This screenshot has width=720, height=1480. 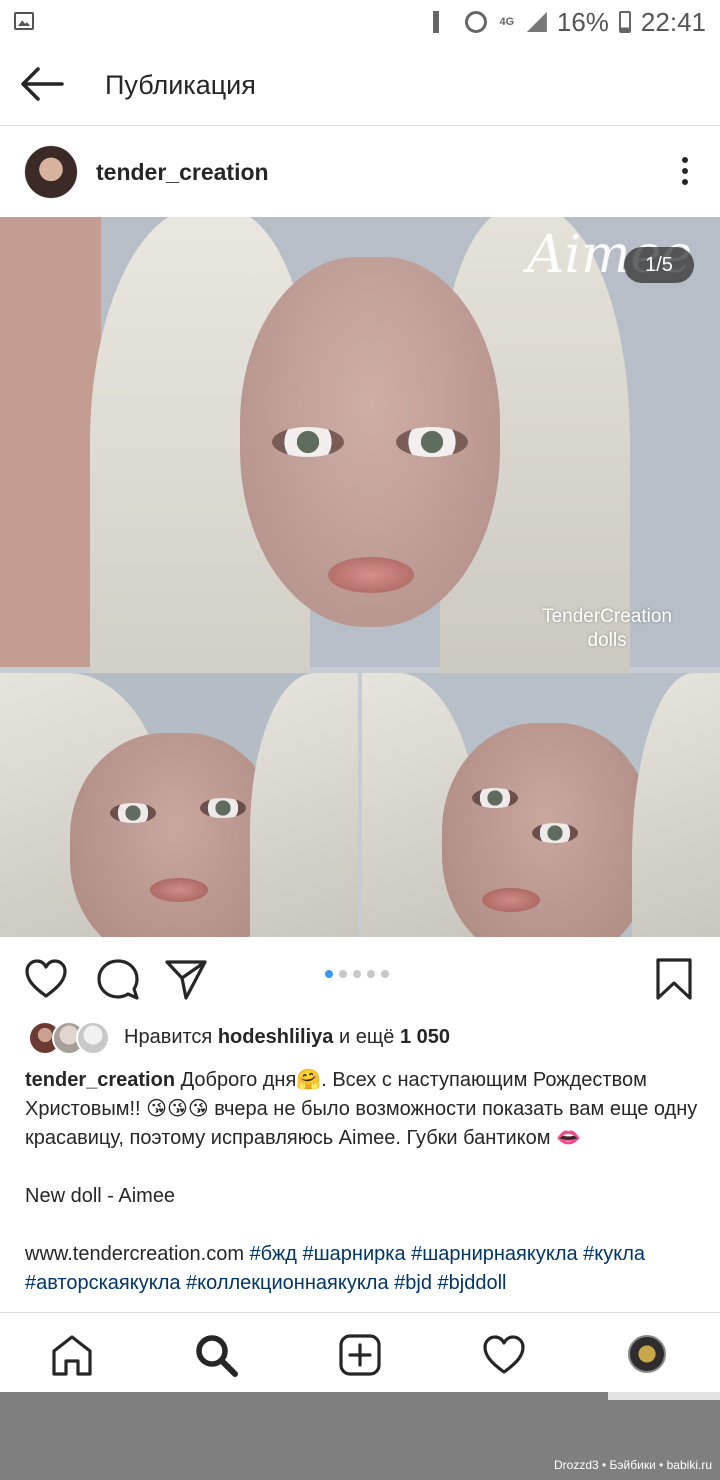 I want to click on alarm-icon, so click(x=475, y=22).